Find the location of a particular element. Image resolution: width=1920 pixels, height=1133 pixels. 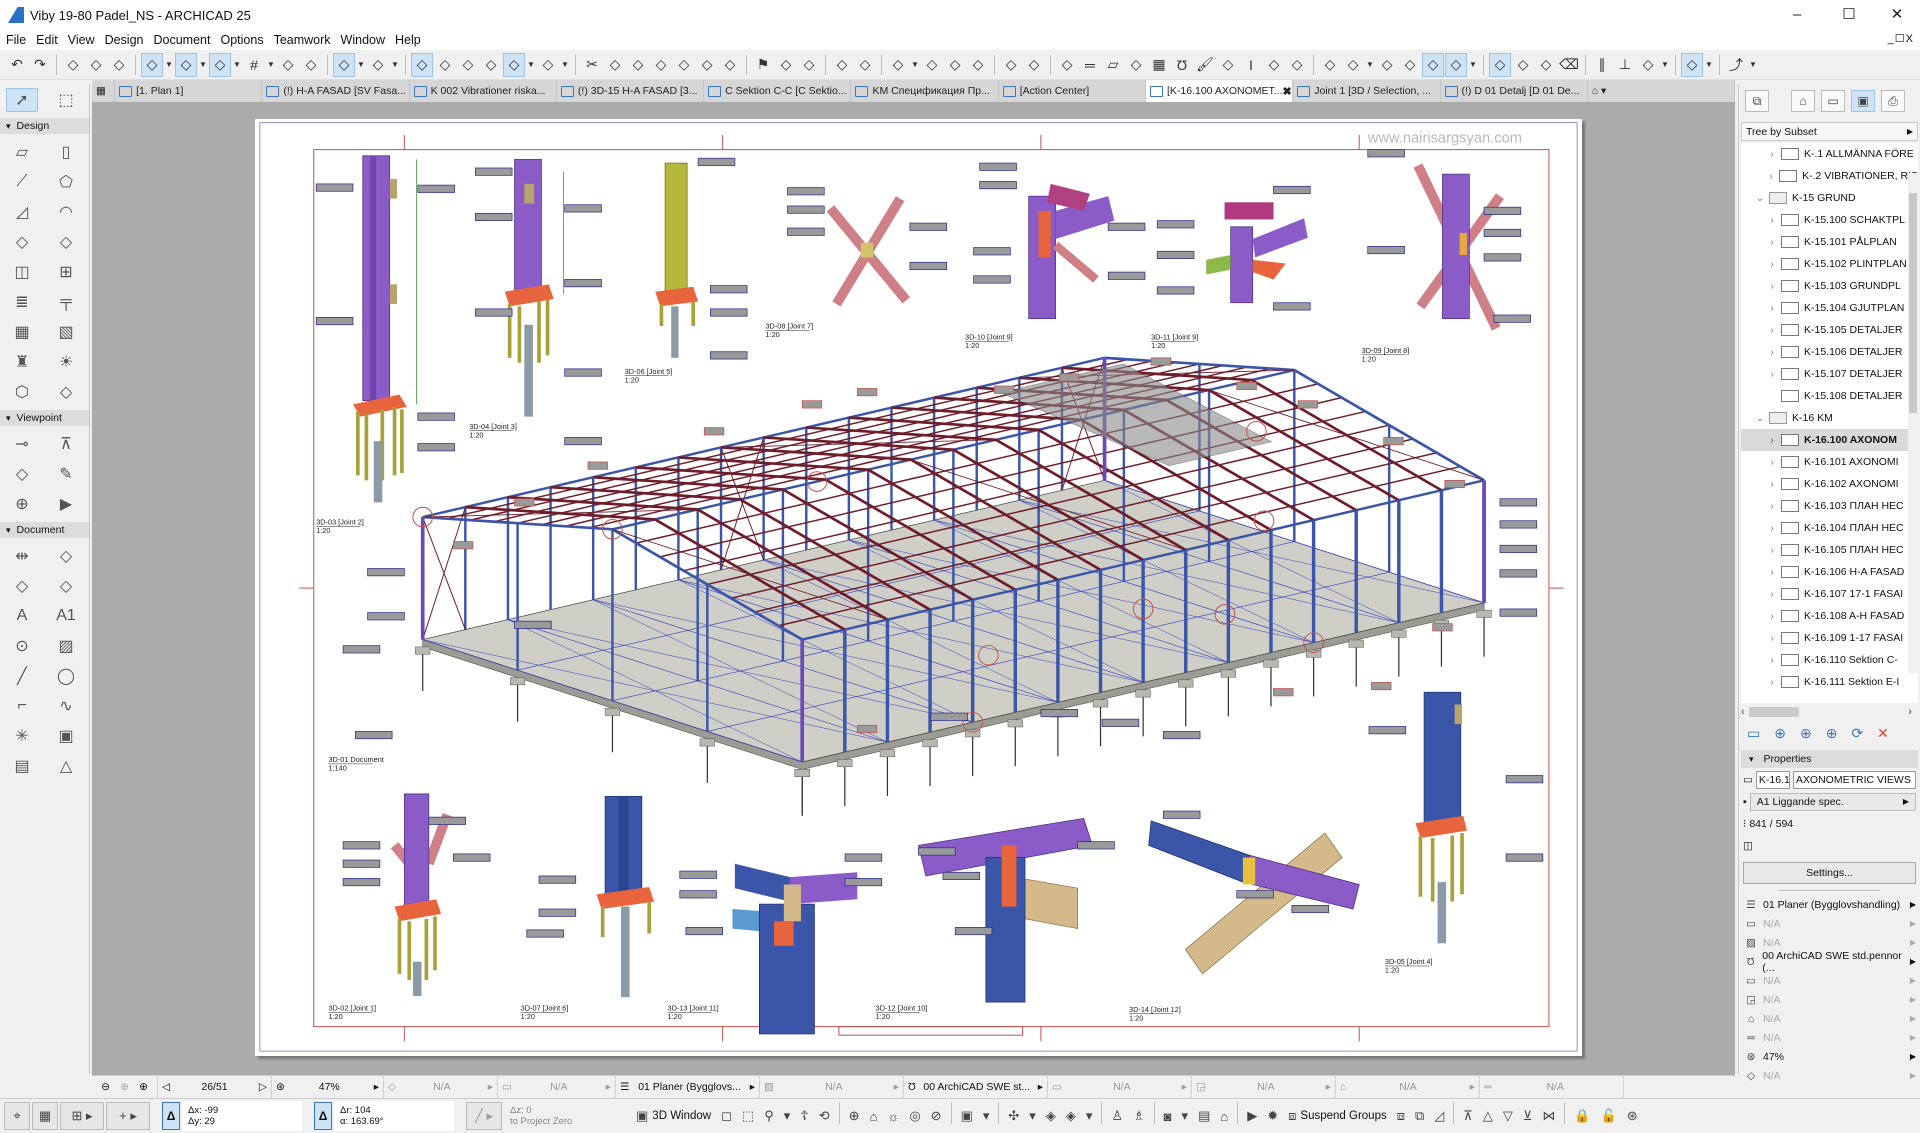

dimension-value: N/A is located at coordinates (1555, 1087).